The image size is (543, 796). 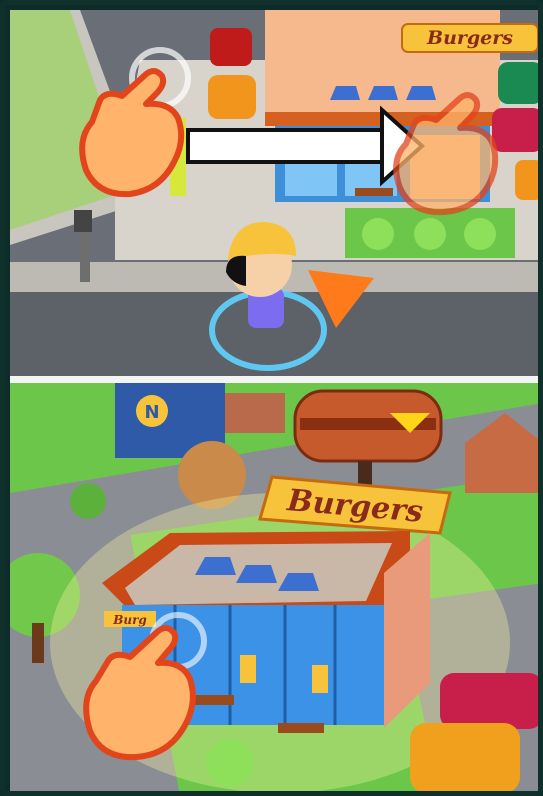 What do you see at coordinates (83, 221) in the screenshot?
I see `traffic-light` at bounding box center [83, 221].